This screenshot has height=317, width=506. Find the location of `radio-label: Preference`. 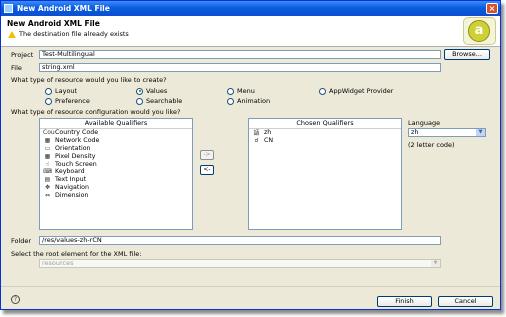

radio-label: Preference is located at coordinates (72, 101).